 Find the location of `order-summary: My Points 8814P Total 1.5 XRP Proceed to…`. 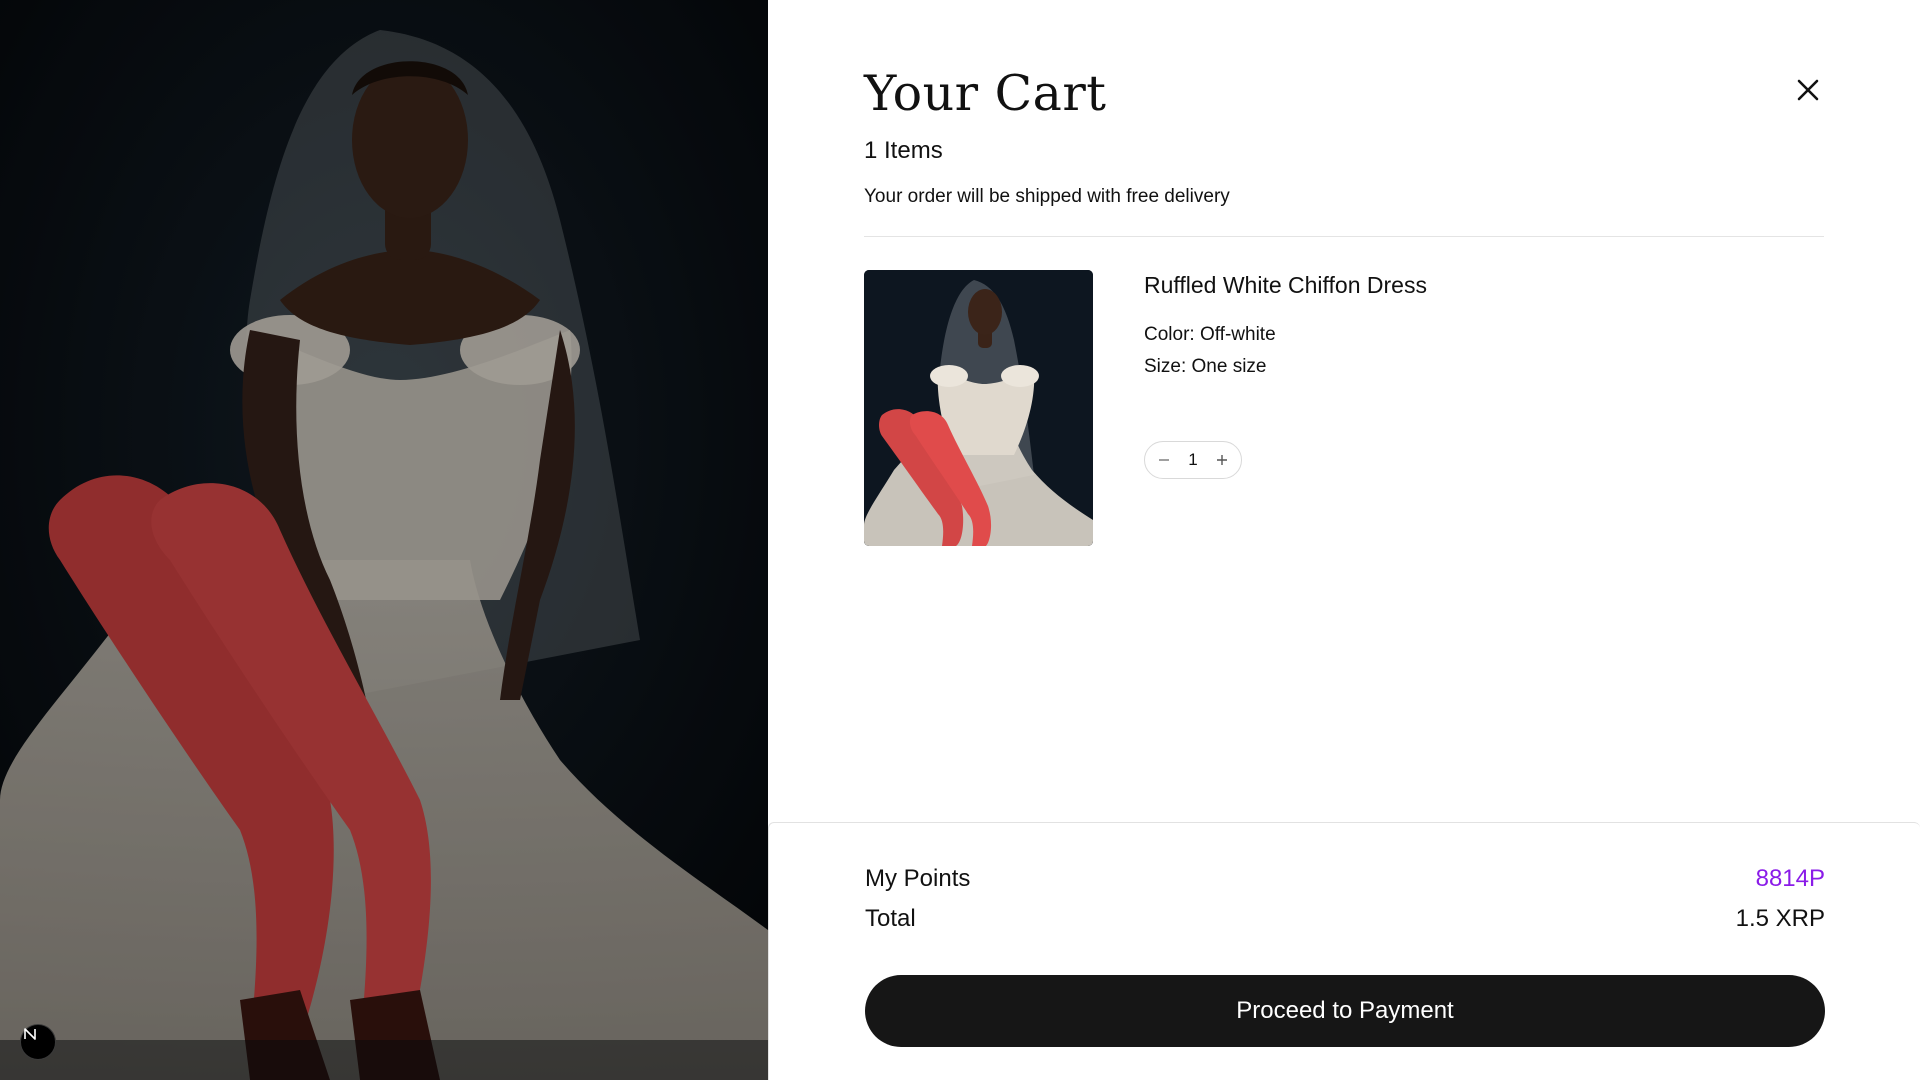

order-summary: My Points 8814P Total 1.5 XRP Proceed to… is located at coordinates (1344, 951).